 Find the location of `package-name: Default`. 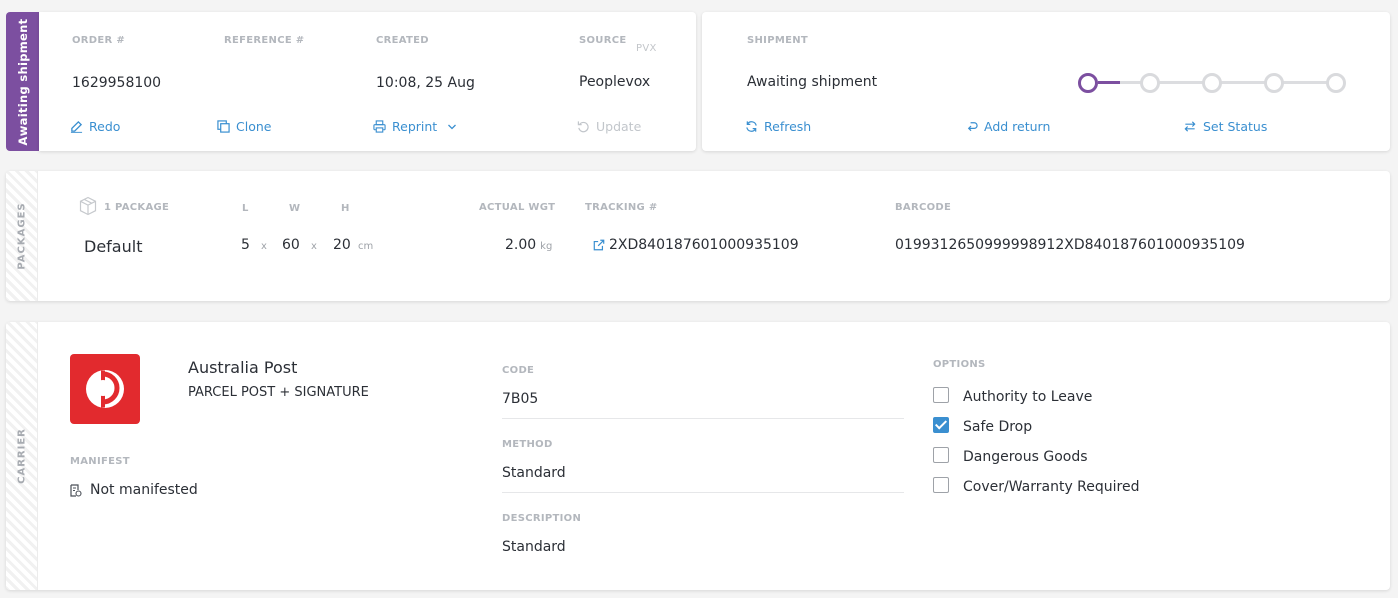

package-name: Default is located at coordinates (113, 246).